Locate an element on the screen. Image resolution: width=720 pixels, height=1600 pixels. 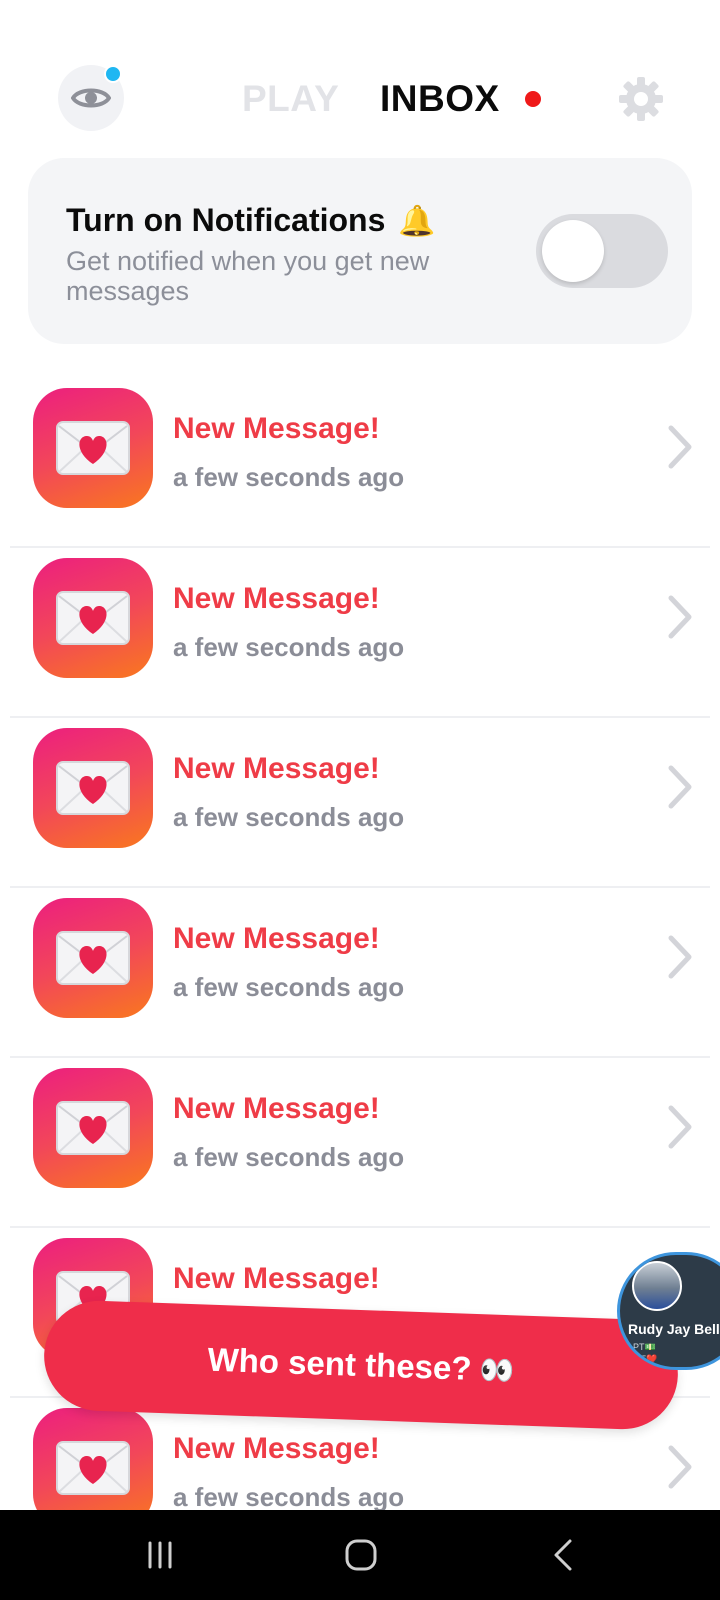
chat-head-bubble: Rudy Jay Bell LPT💵 SUF❤️ is located at coordinates (668, 1311).